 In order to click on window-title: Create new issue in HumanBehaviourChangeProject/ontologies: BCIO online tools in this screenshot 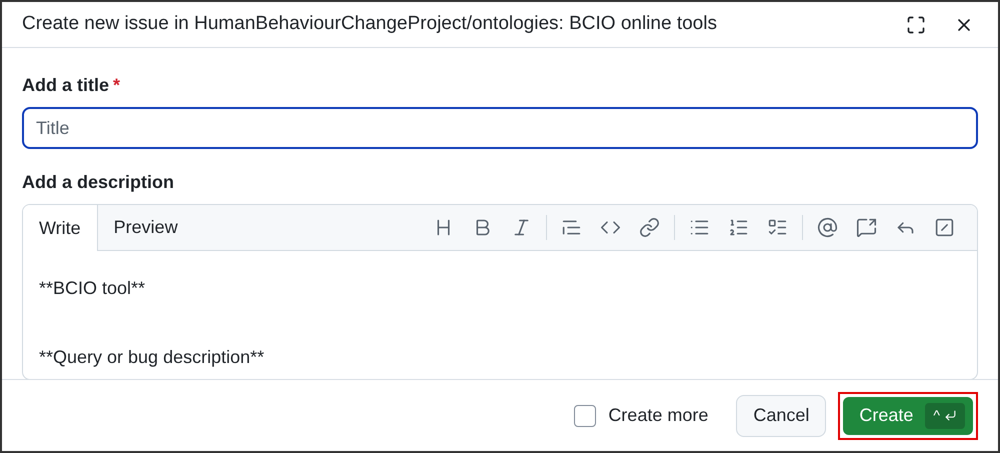, I will do `click(370, 24)`.